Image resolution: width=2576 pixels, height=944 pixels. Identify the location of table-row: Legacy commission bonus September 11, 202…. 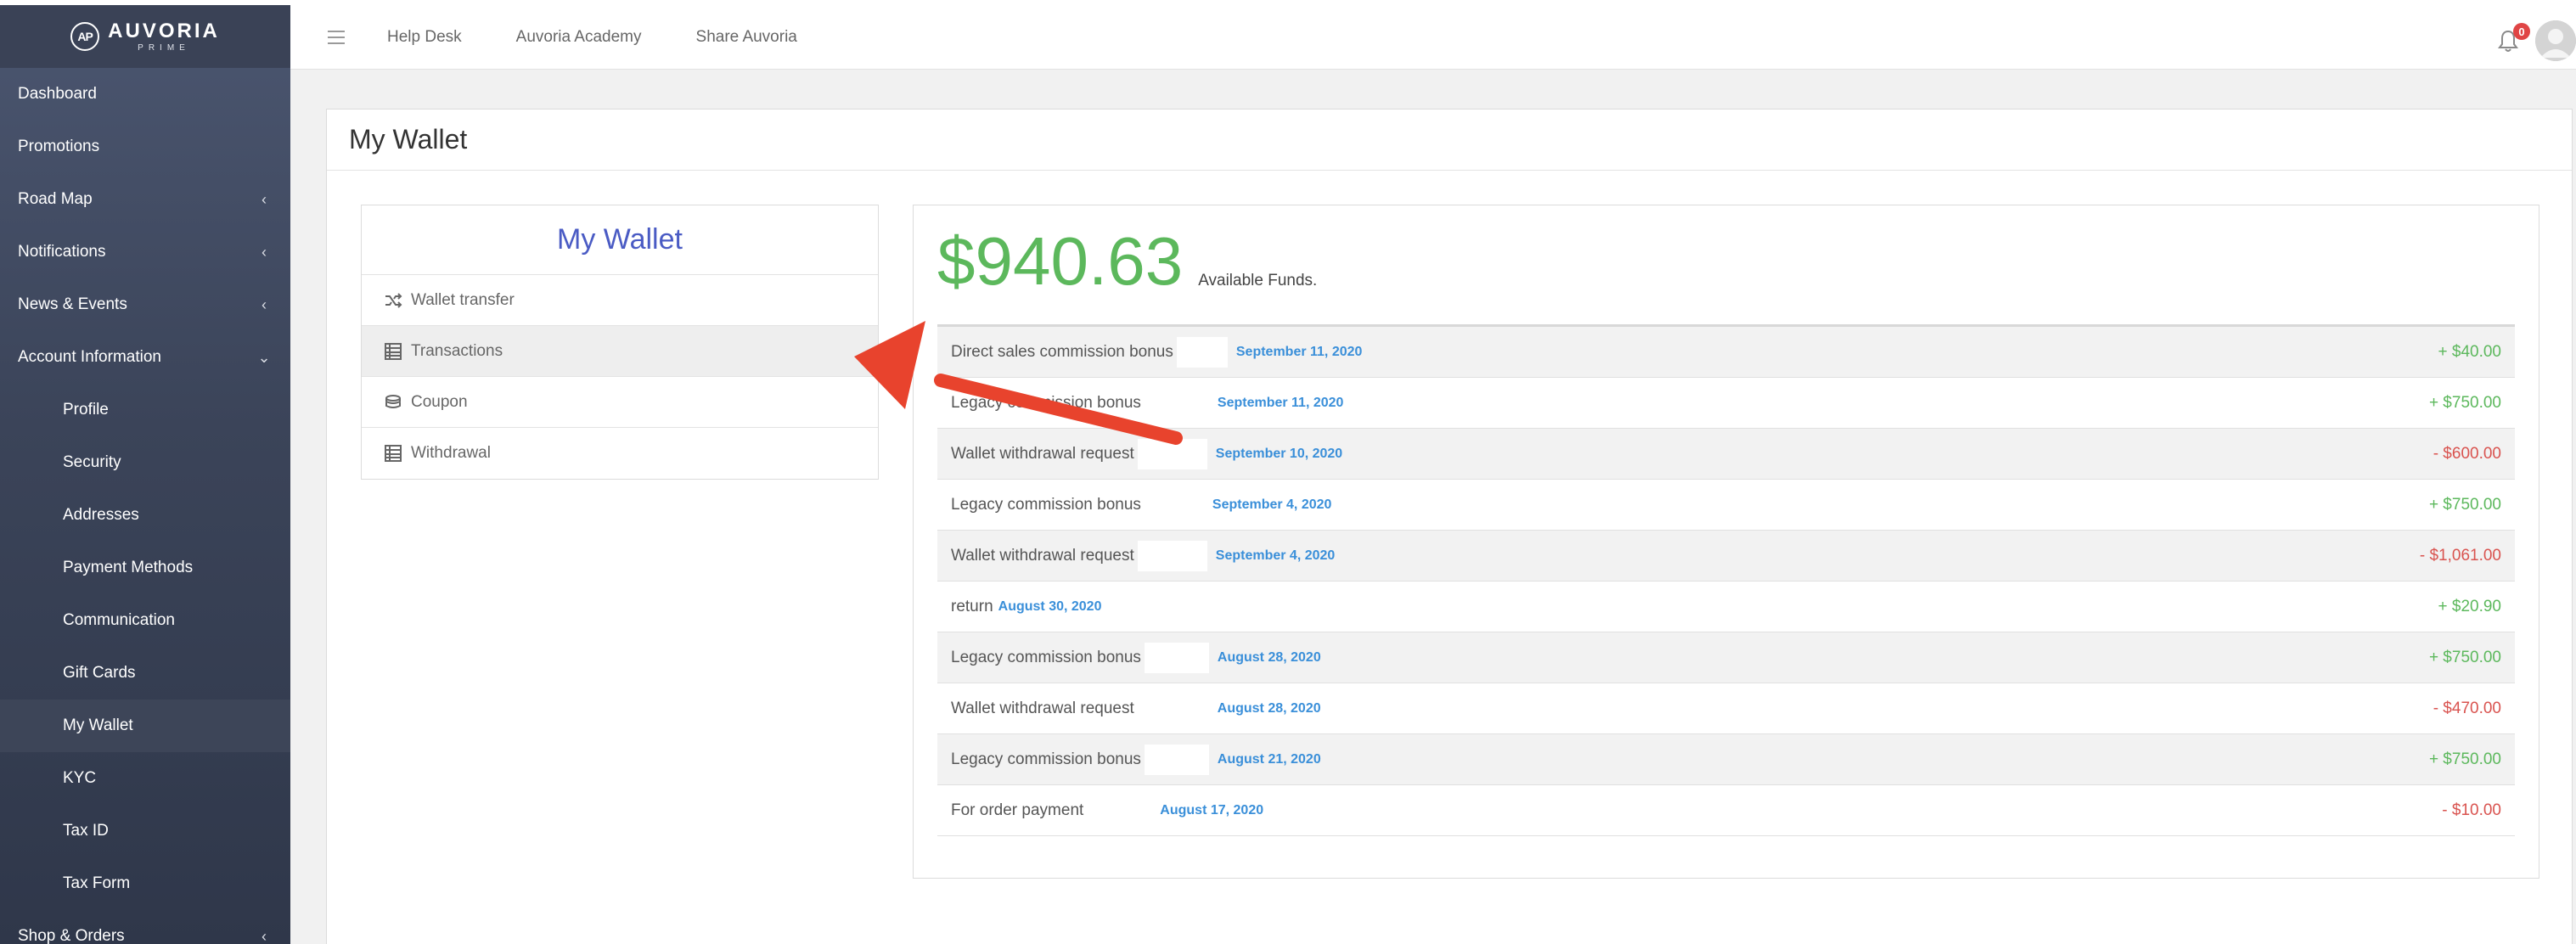
(1726, 403).